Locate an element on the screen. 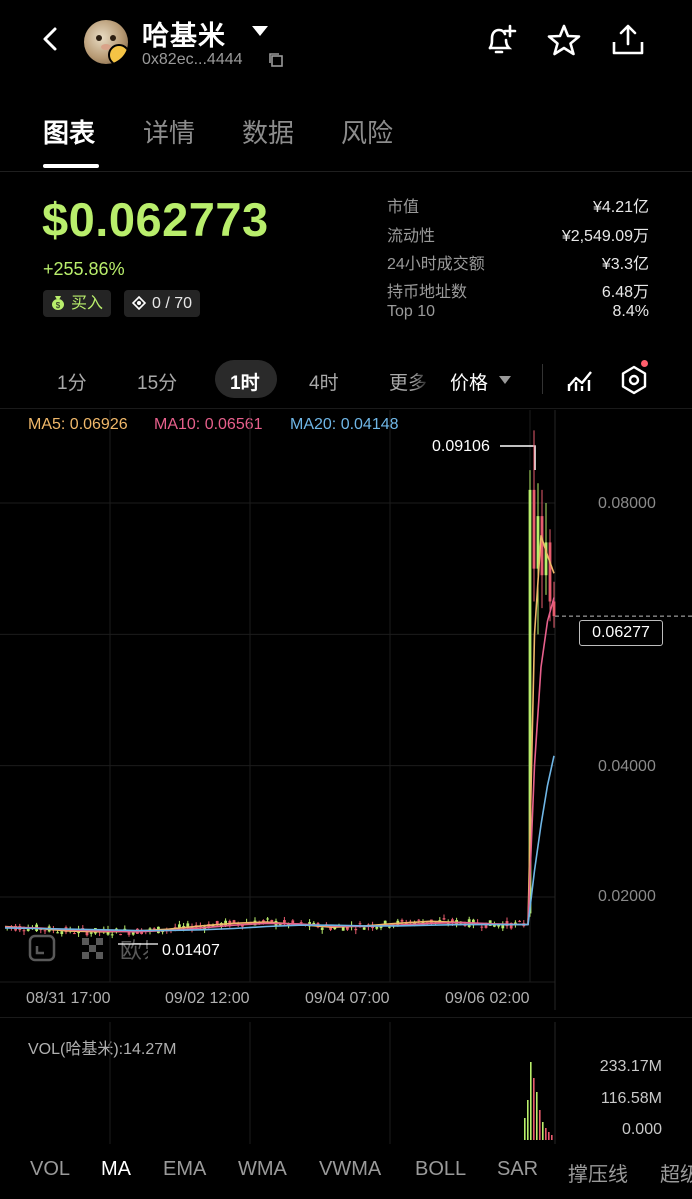  share-icon is located at coordinates (628, 40).